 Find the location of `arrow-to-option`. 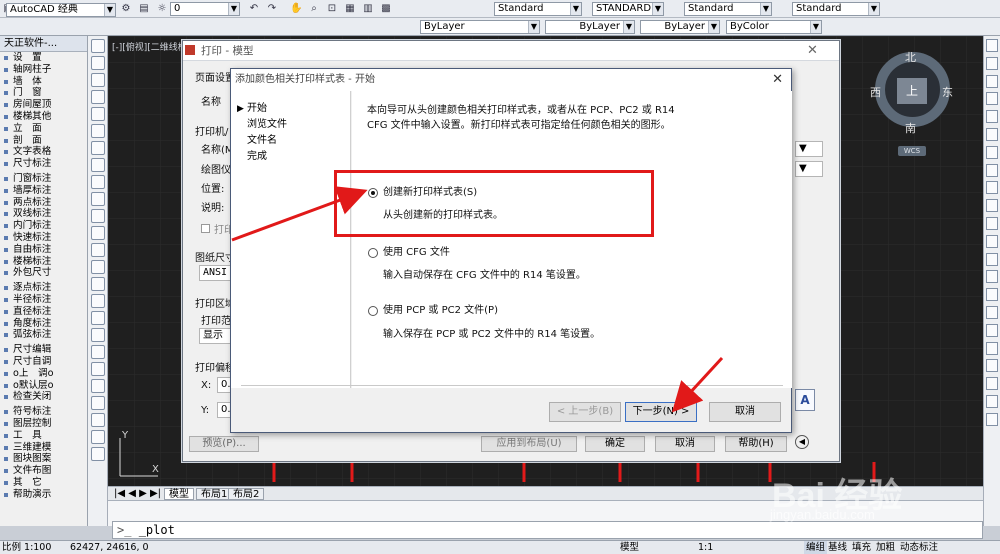

arrow-to-option is located at coordinates (299, 214).